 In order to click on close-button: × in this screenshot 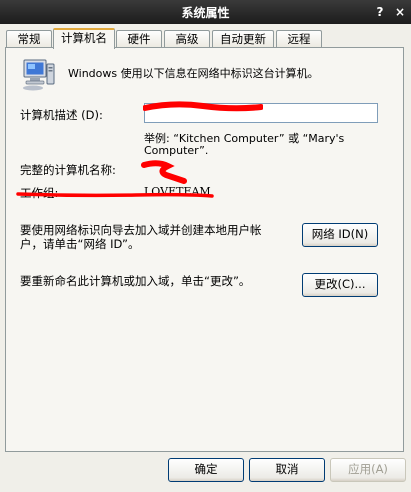, I will do `click(400, 12)`.